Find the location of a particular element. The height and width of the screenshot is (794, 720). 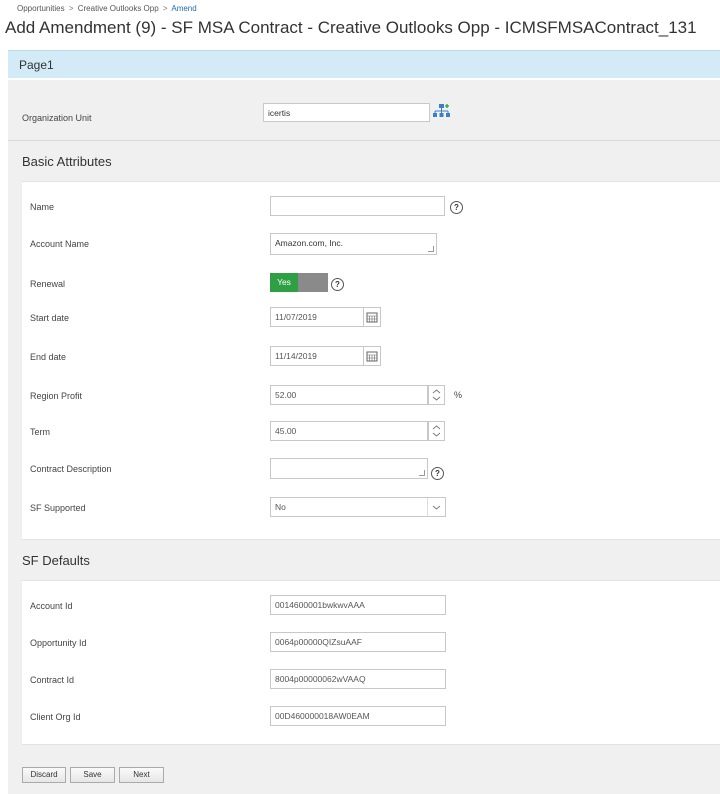

contract-id-label: Contract Id is located at coordinates (52, 680).